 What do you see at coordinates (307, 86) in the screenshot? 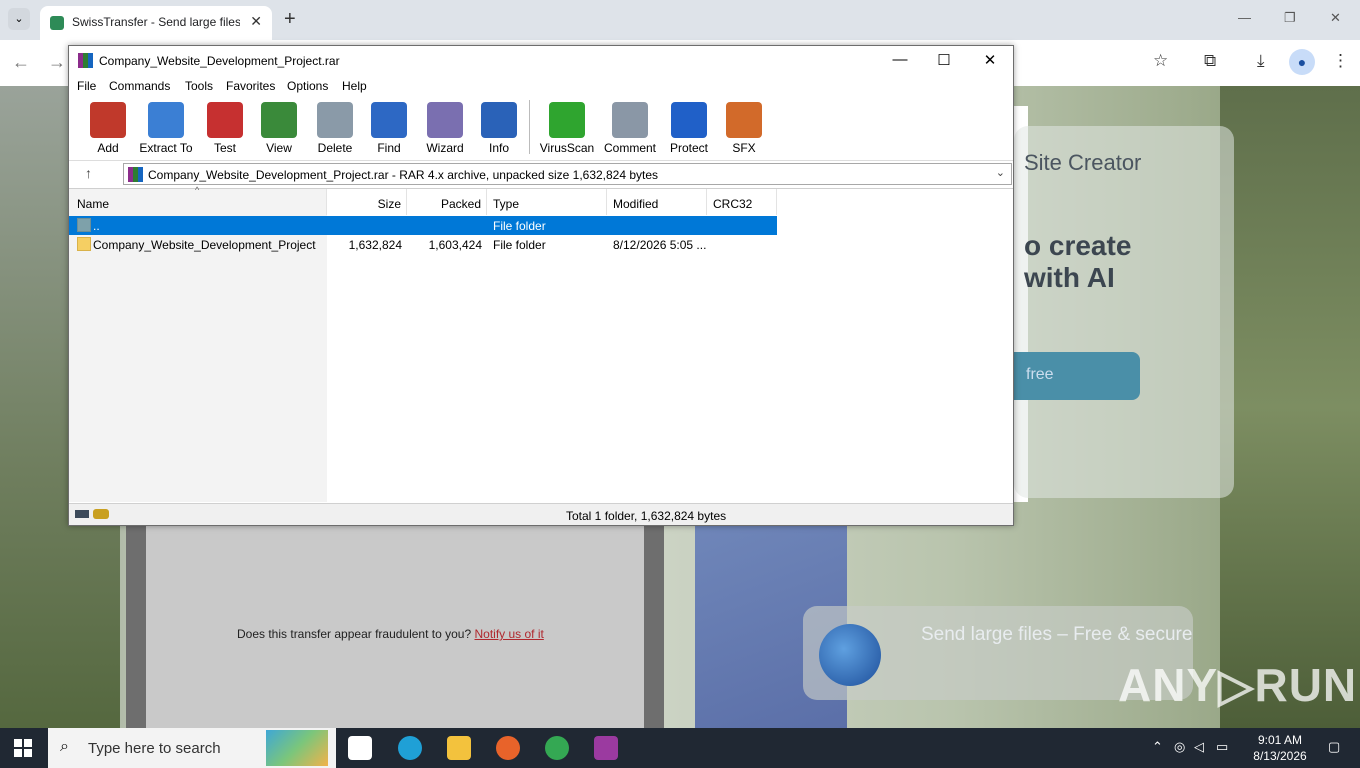
I see `menu-options: Options` at bounding box center [307, 86].